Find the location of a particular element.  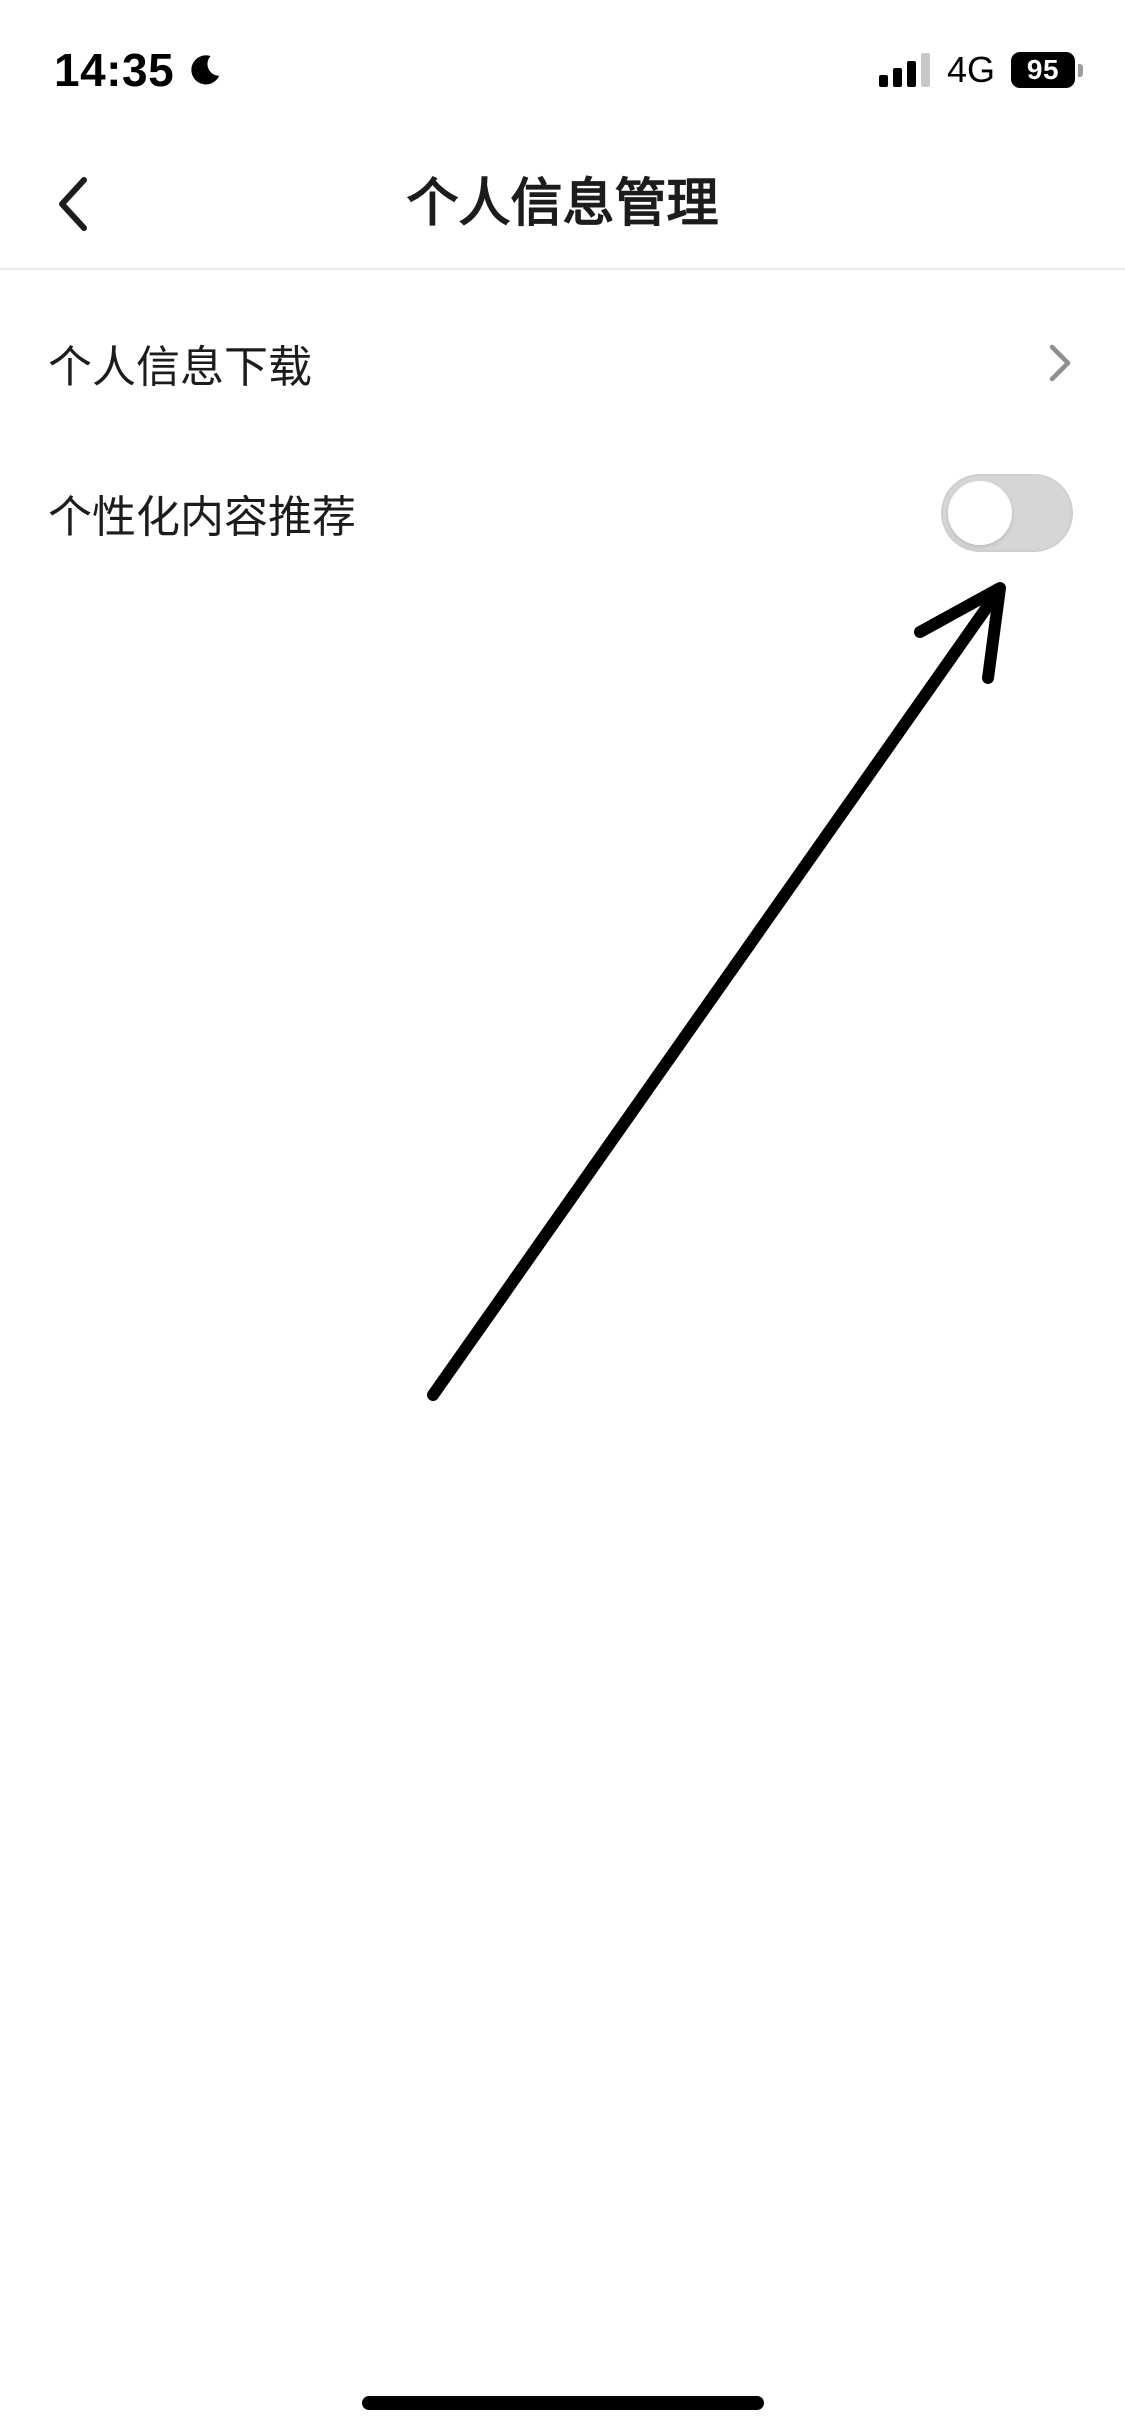

row-label-personal-info-download: 个人信息下载 is located at coordinates (180, 367).